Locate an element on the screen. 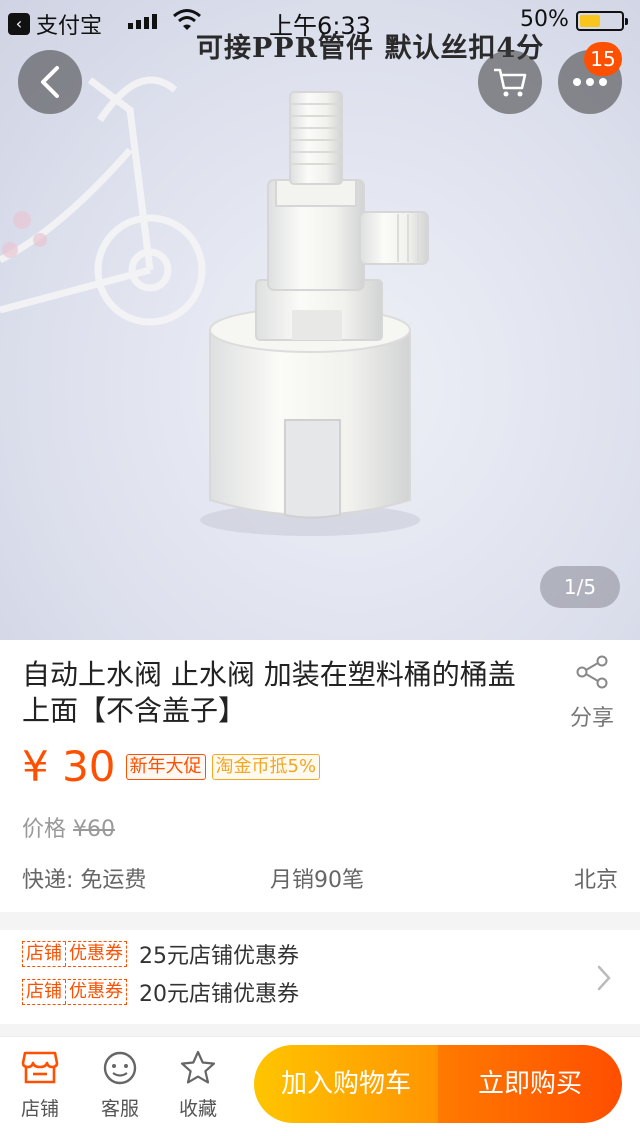 The width and height of the screenshot is (640, 1136). shipping-info: 快递: 免运费 is located at coordinates (84, 880).